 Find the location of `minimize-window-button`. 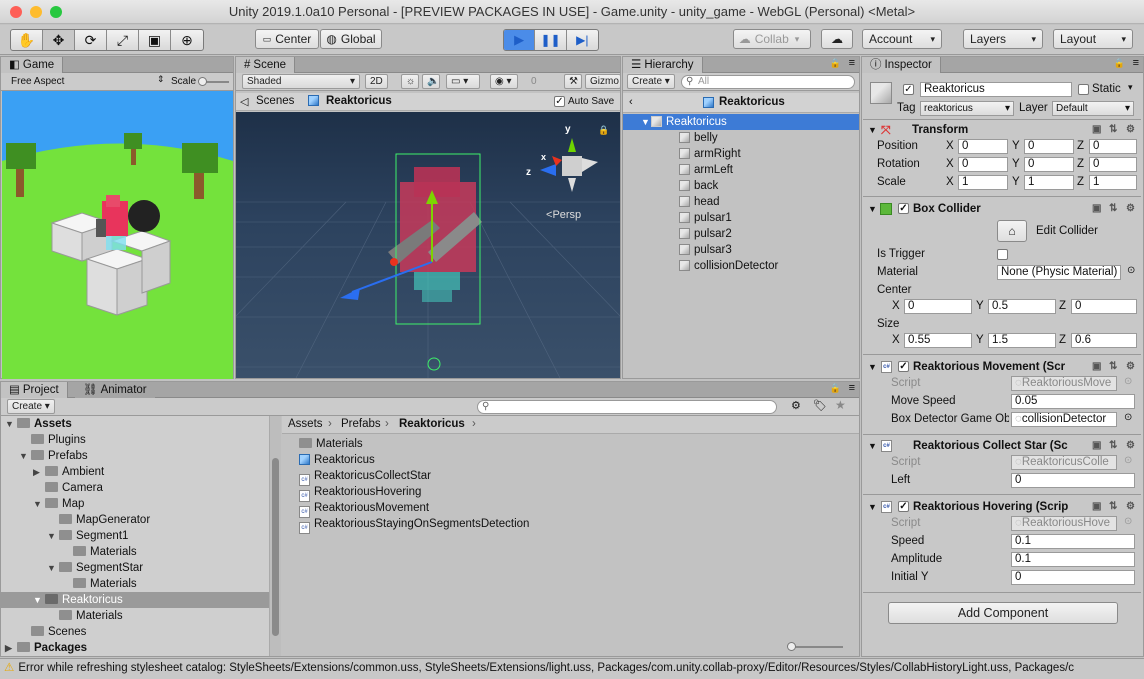

minimize-window-button is located at coordinates (36, 12).